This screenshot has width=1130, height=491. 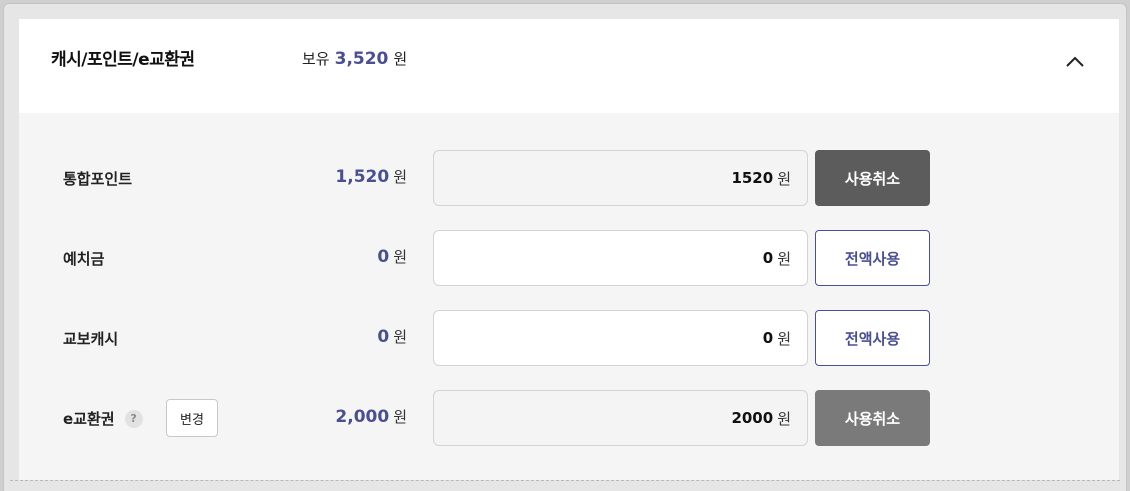 I want to click on balance-label: 보유, so click(x=316, y=59).